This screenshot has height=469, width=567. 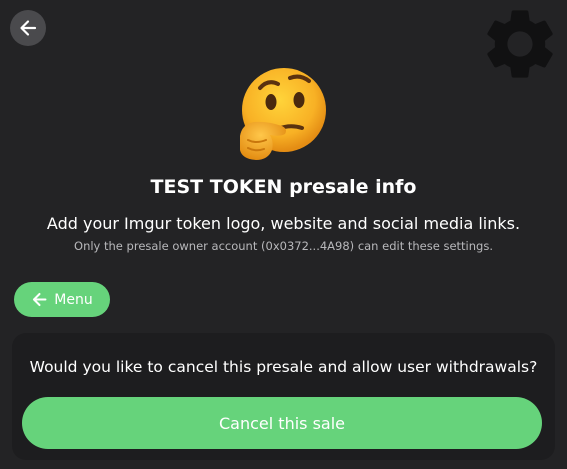 I want to click on cancel-sale-button-label: Cancel this sale, so click(x=282, y=423).